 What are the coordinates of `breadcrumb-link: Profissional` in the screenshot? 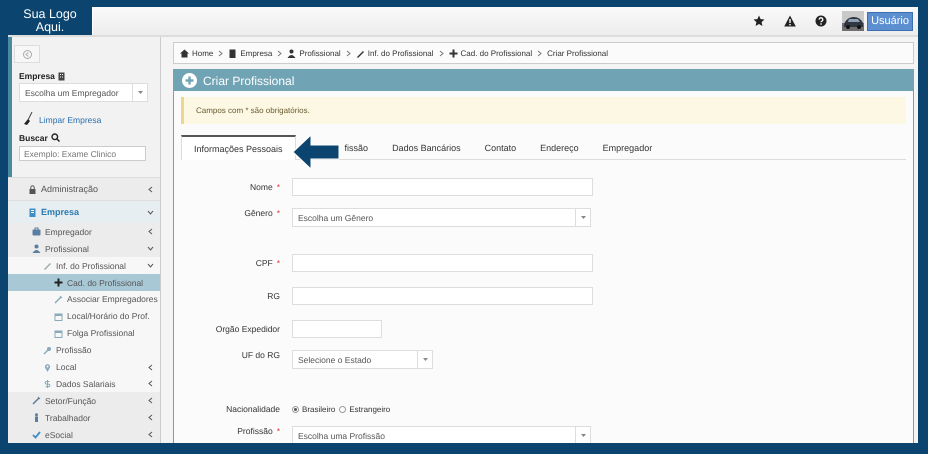 It's located at (320, 53).